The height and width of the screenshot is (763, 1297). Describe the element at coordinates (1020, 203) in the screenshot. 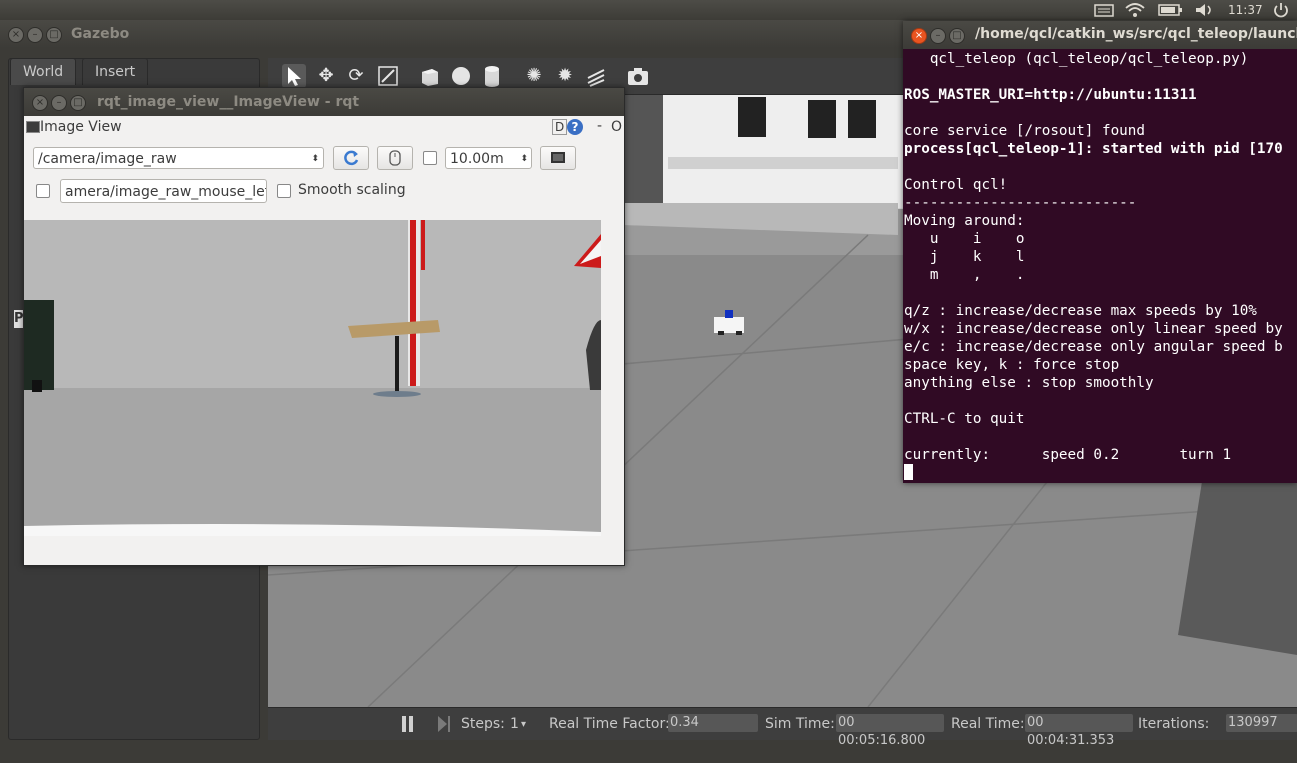

I see `terminal-line: ---------------------------` at that location.